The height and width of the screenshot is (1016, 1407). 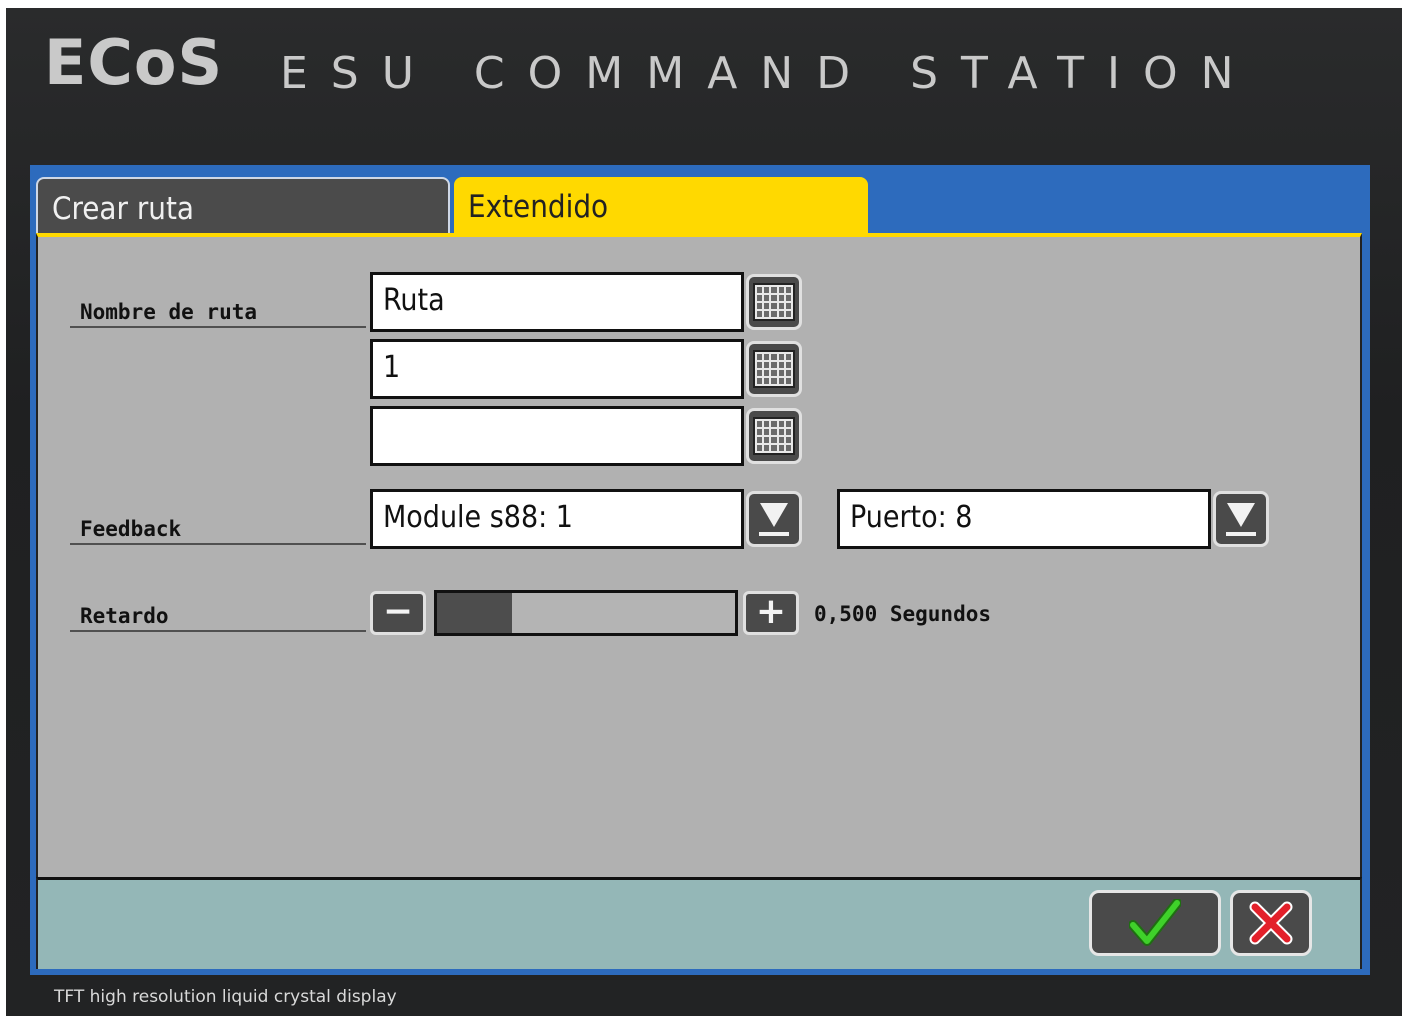 I want to click on x-icon, so click(x=1271, y=923).